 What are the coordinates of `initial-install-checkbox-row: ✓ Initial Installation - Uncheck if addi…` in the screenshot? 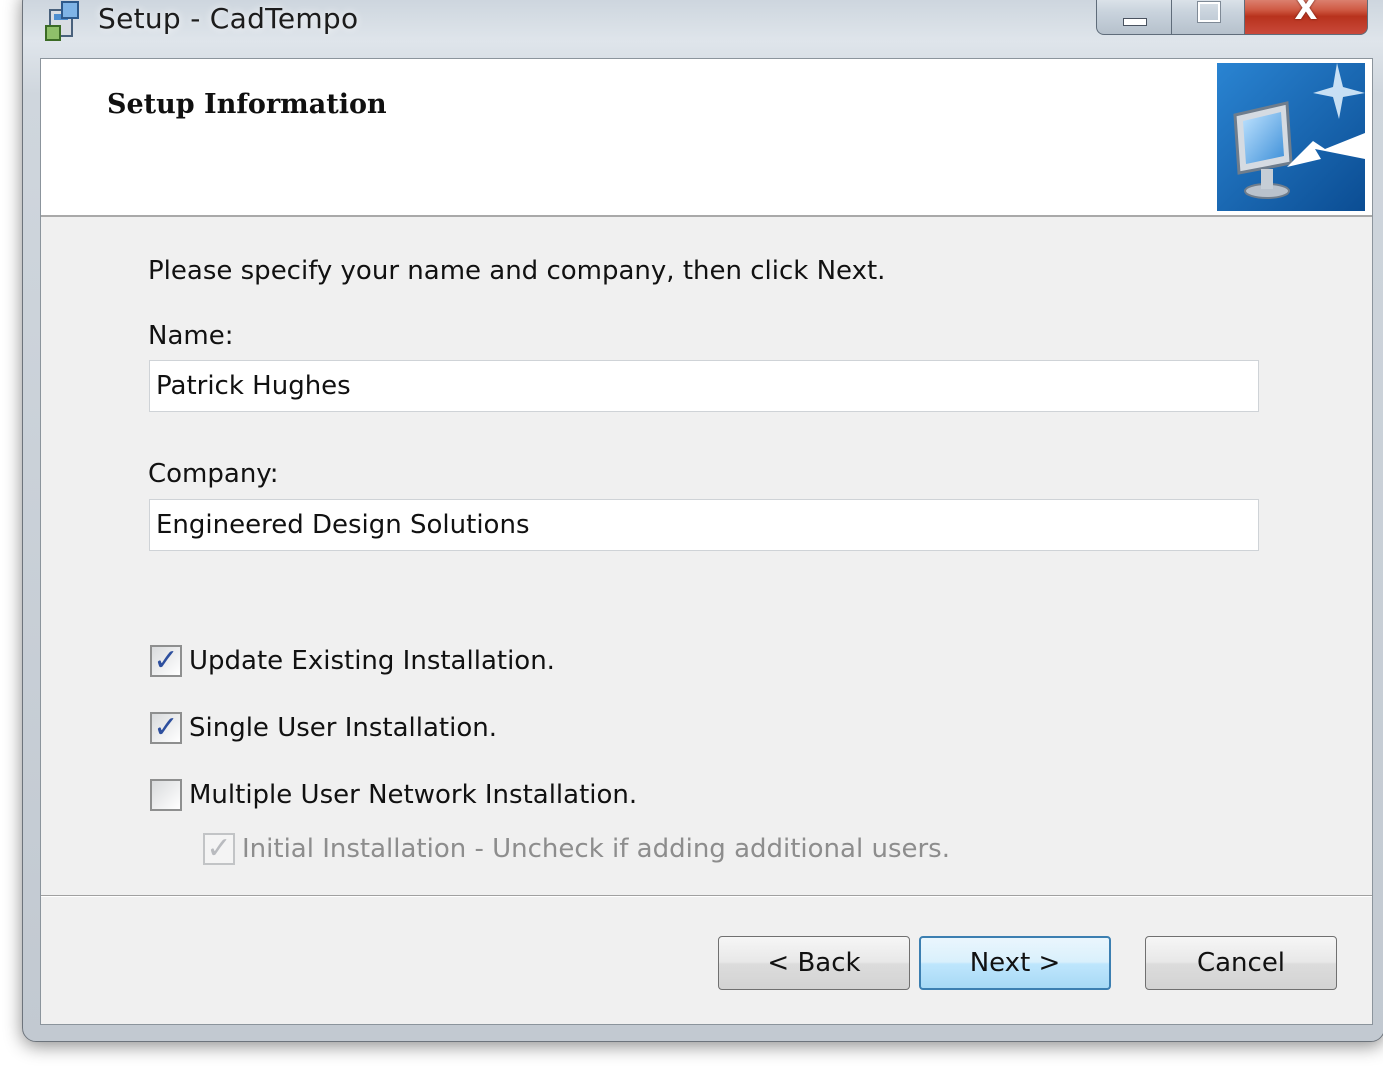 It's located at (576, 848).